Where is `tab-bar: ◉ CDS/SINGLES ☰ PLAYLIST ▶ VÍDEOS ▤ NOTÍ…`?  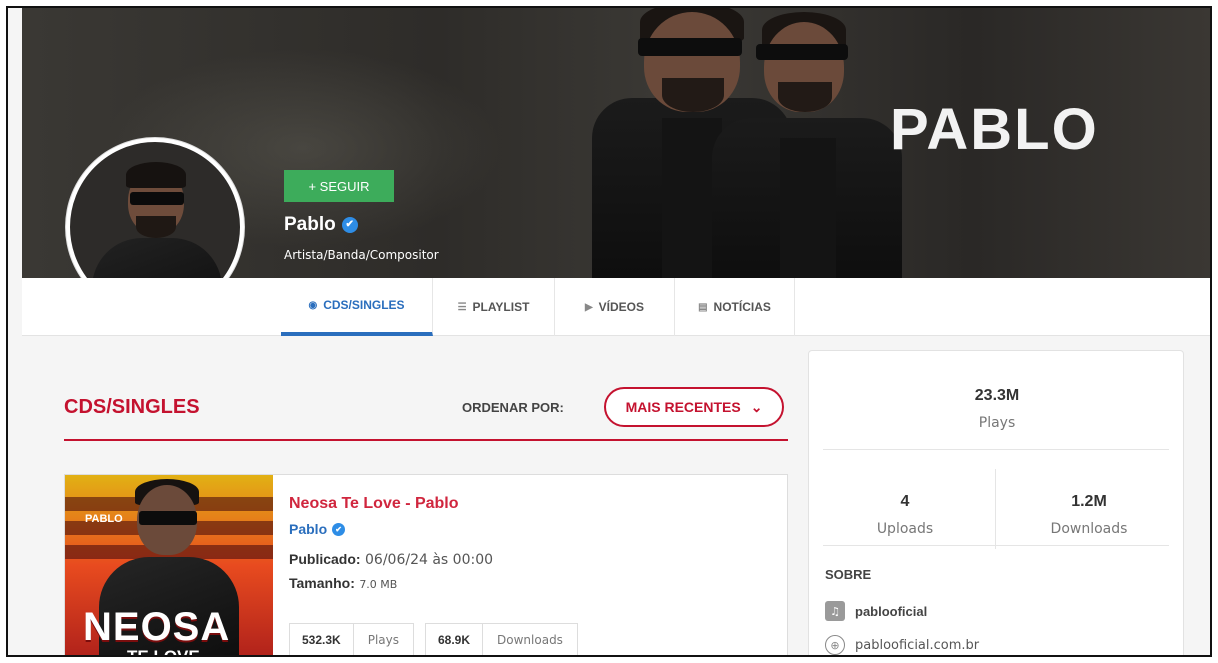
tab-bar: ◉ CDS/SINGLES ☰ PLAYLIST ▶ VÍDEOS ▤ NOTÍ… is located at coordinates (616, 307).